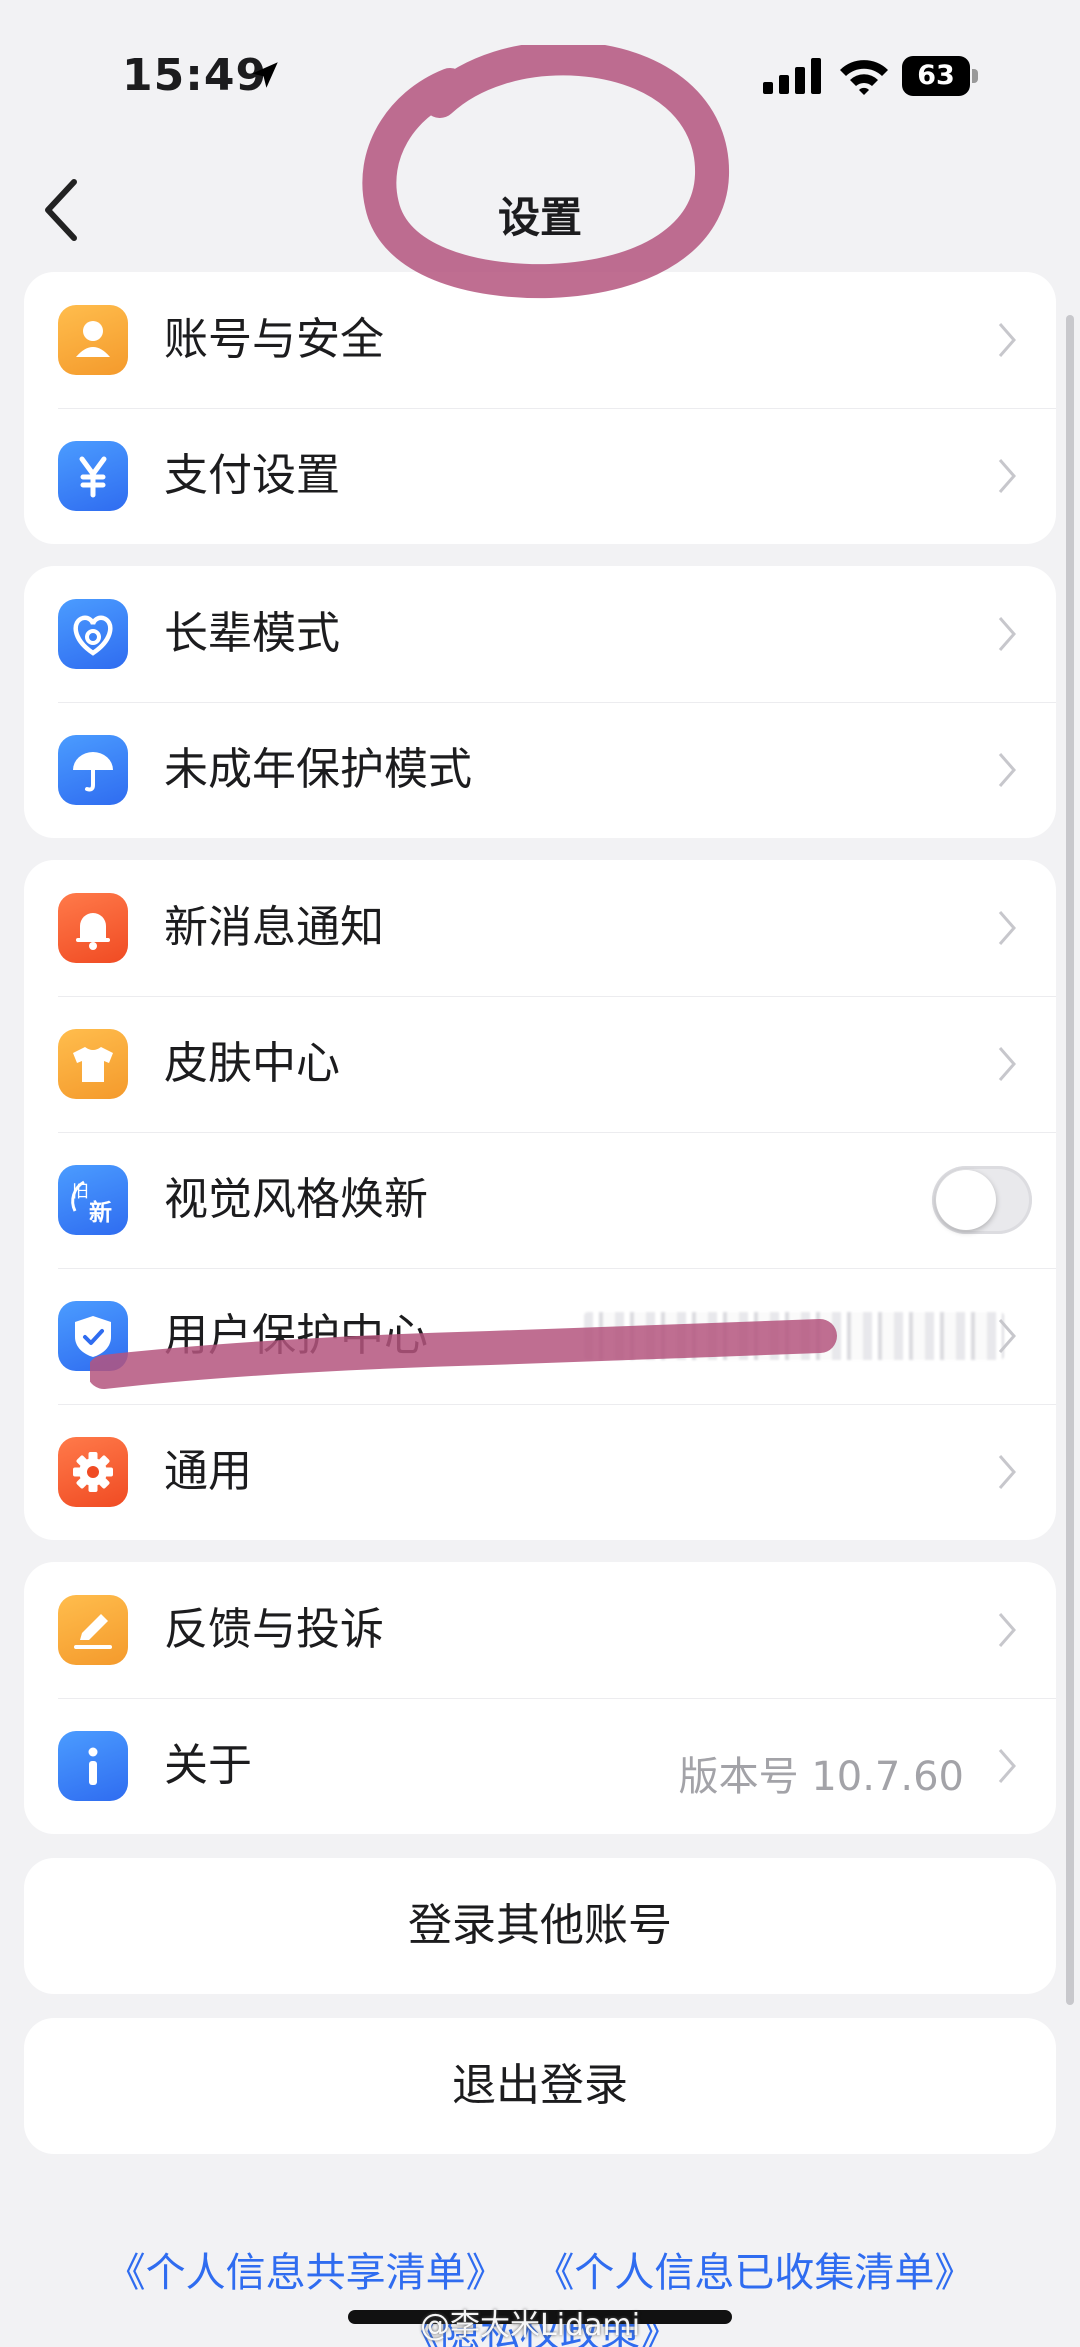 The image size is (1080, 2347). What do you see at coordinates (318, 769) in the screenshot?
I see `settings-item-label: 未成年保护模式` at bounding box center [318, 769].